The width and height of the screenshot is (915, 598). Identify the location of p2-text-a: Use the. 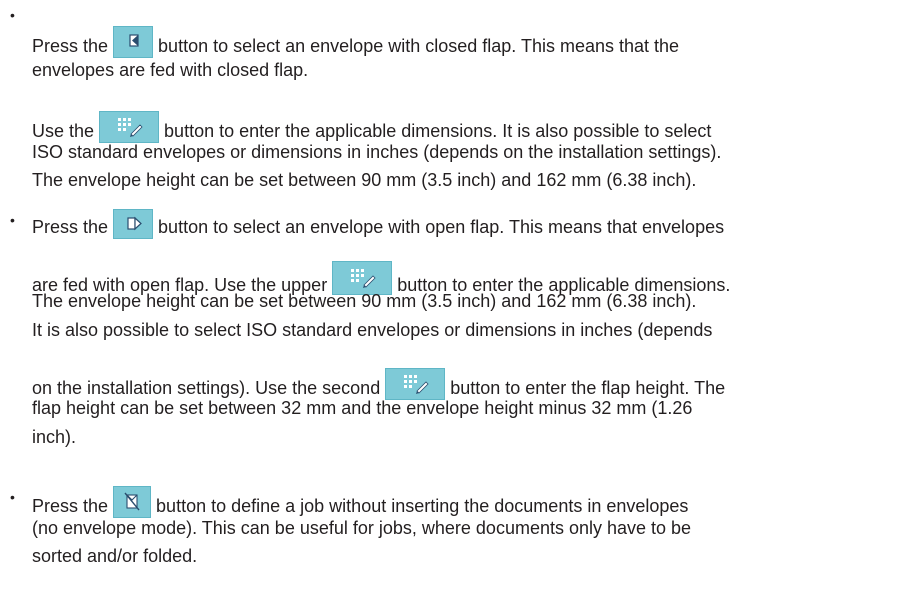
(63, 131).